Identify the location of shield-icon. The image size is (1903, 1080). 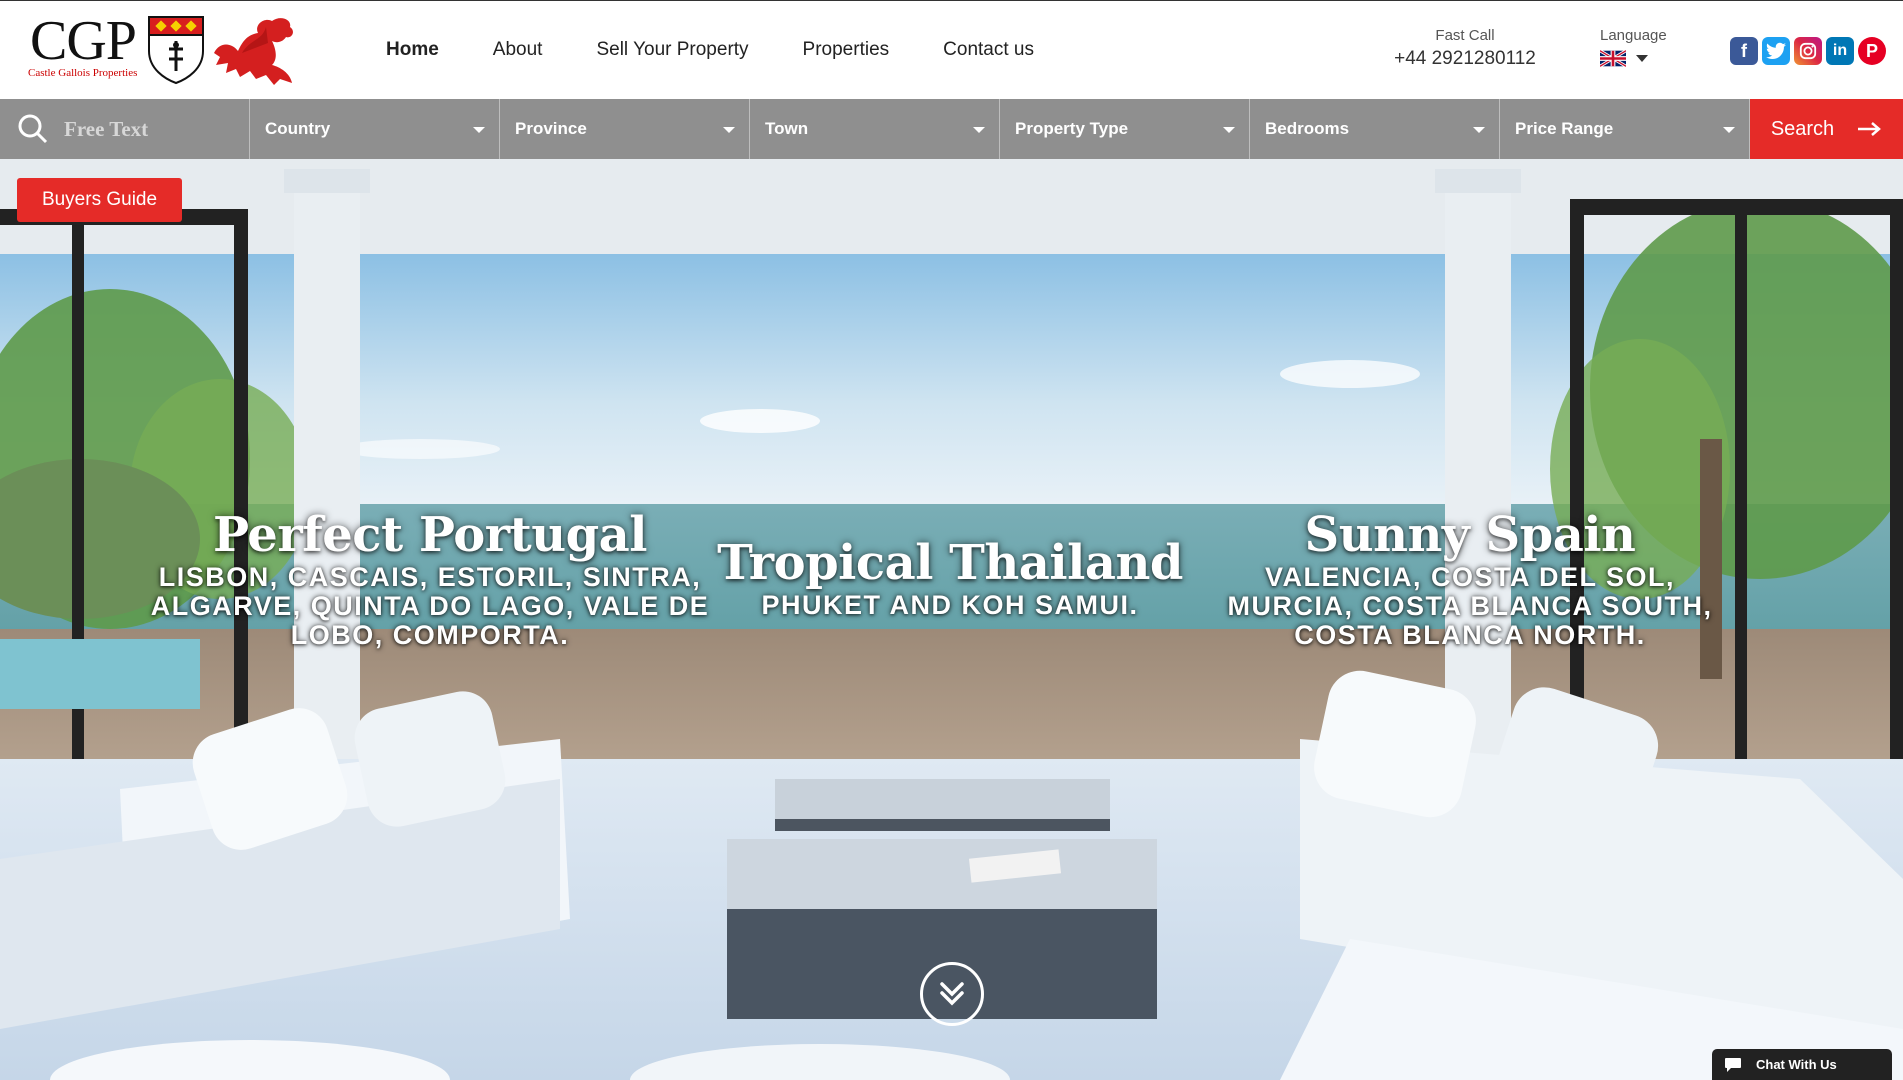
(176, 50).